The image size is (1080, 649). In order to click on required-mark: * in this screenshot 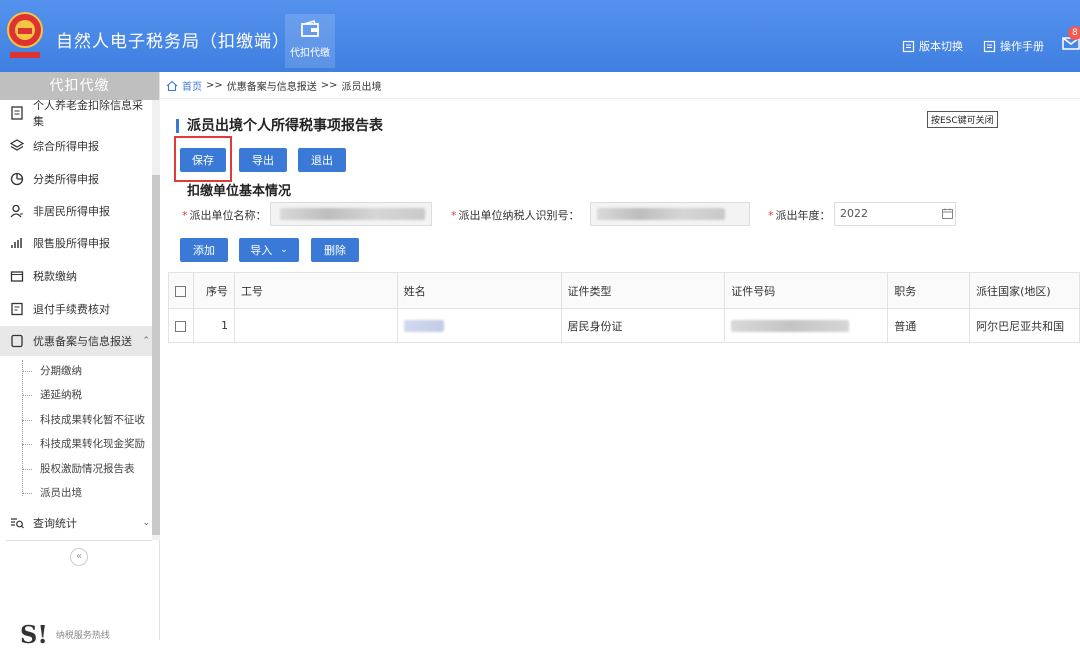, I will do `click(185, 215)`.